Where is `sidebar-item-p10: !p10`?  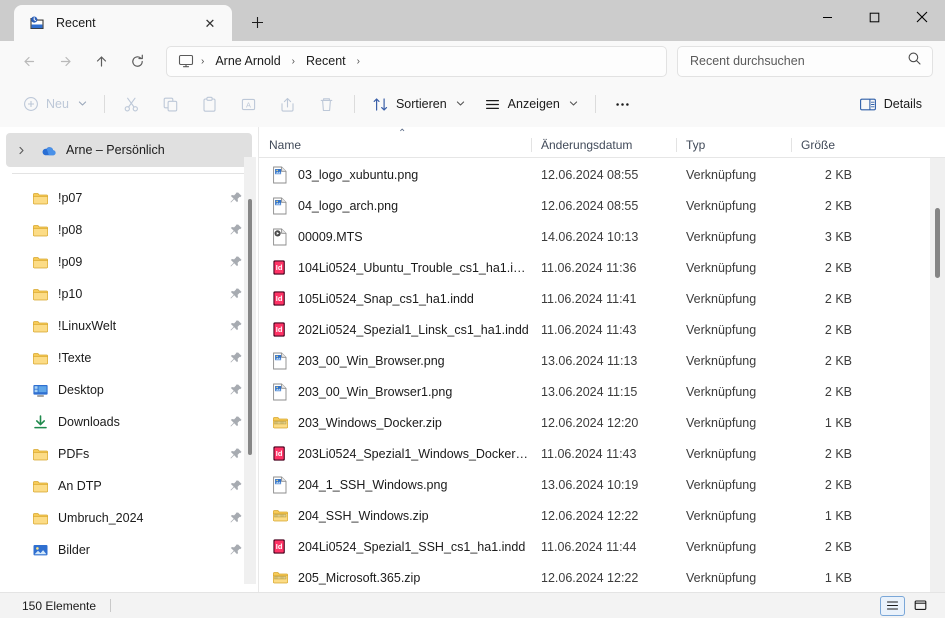
sidebar-item-p10: !p10 is located at coordinates (129, 294).